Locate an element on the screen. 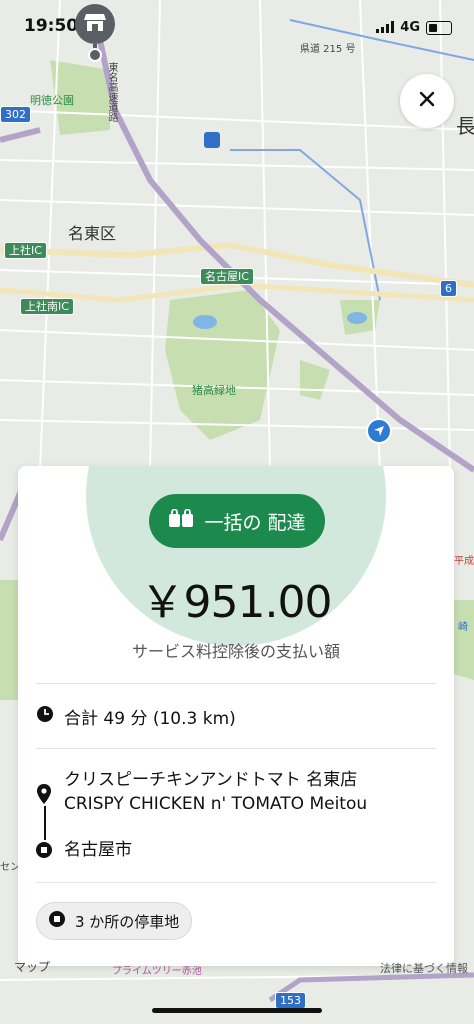 The image size is (474, 1024). ic-badge-nagoya: 名古屋IC is located at coordinates (227, 276).